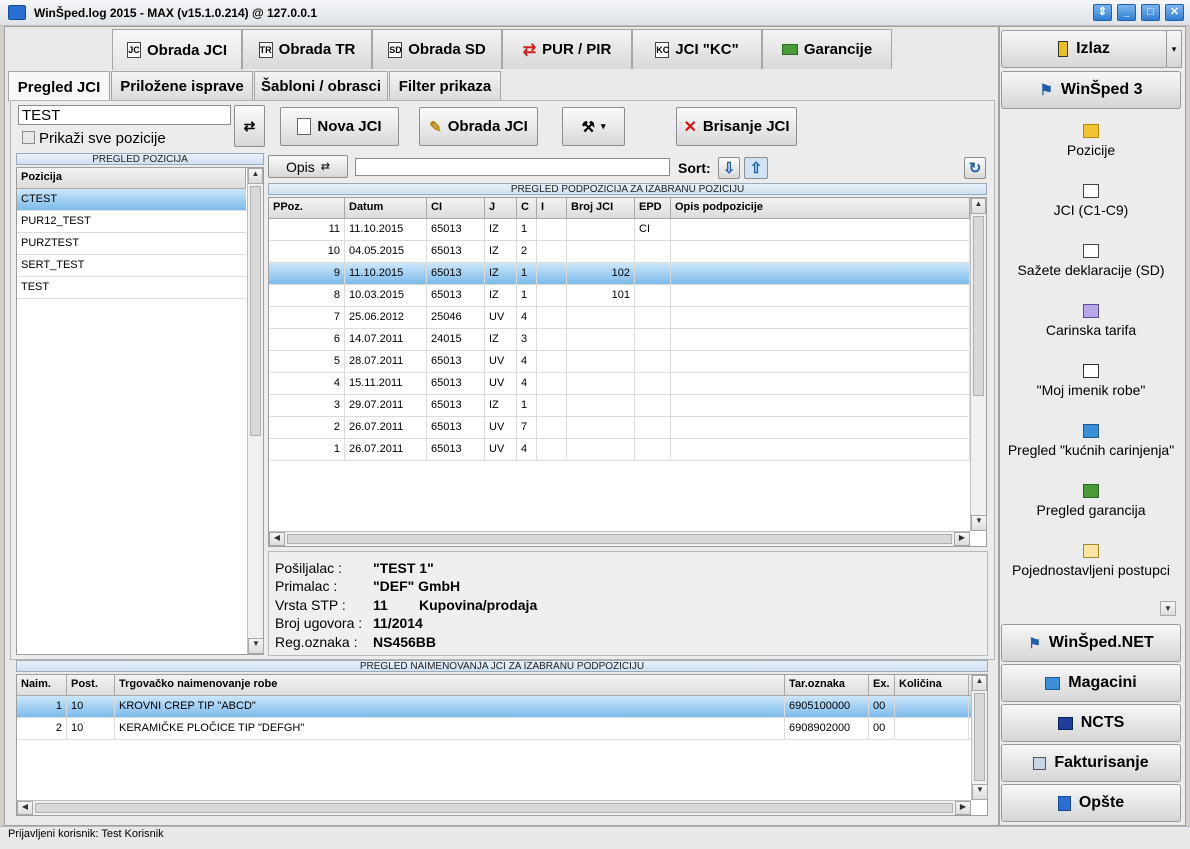 This screenshot has height=849, width=1190. Describe the element at coordinates (177, 49) in the screenshot. I see `tab-obrada-jci: JC Obrada JCI` at that location.